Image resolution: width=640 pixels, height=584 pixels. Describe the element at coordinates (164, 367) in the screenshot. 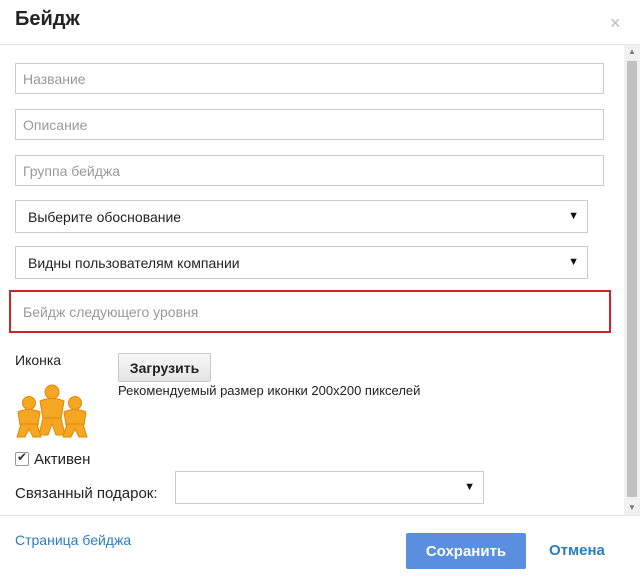

I see `upload-button: Загрузить` at that location.